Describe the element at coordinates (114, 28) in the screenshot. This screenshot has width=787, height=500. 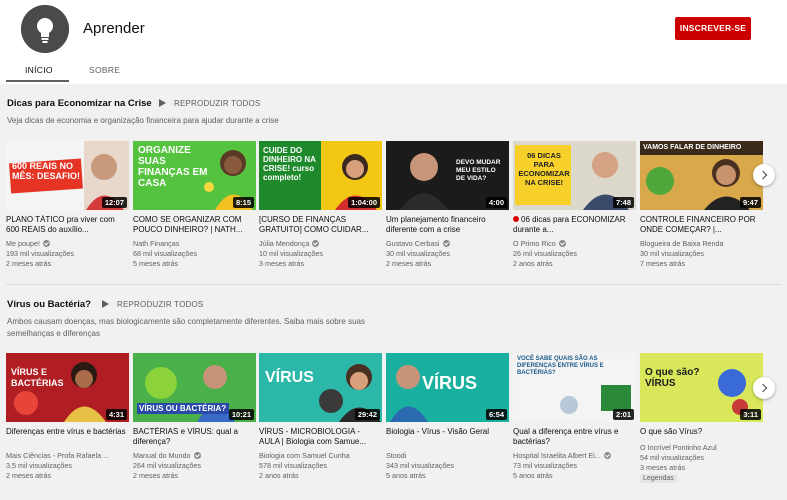
I see `channel-name: Aprender` at that location.